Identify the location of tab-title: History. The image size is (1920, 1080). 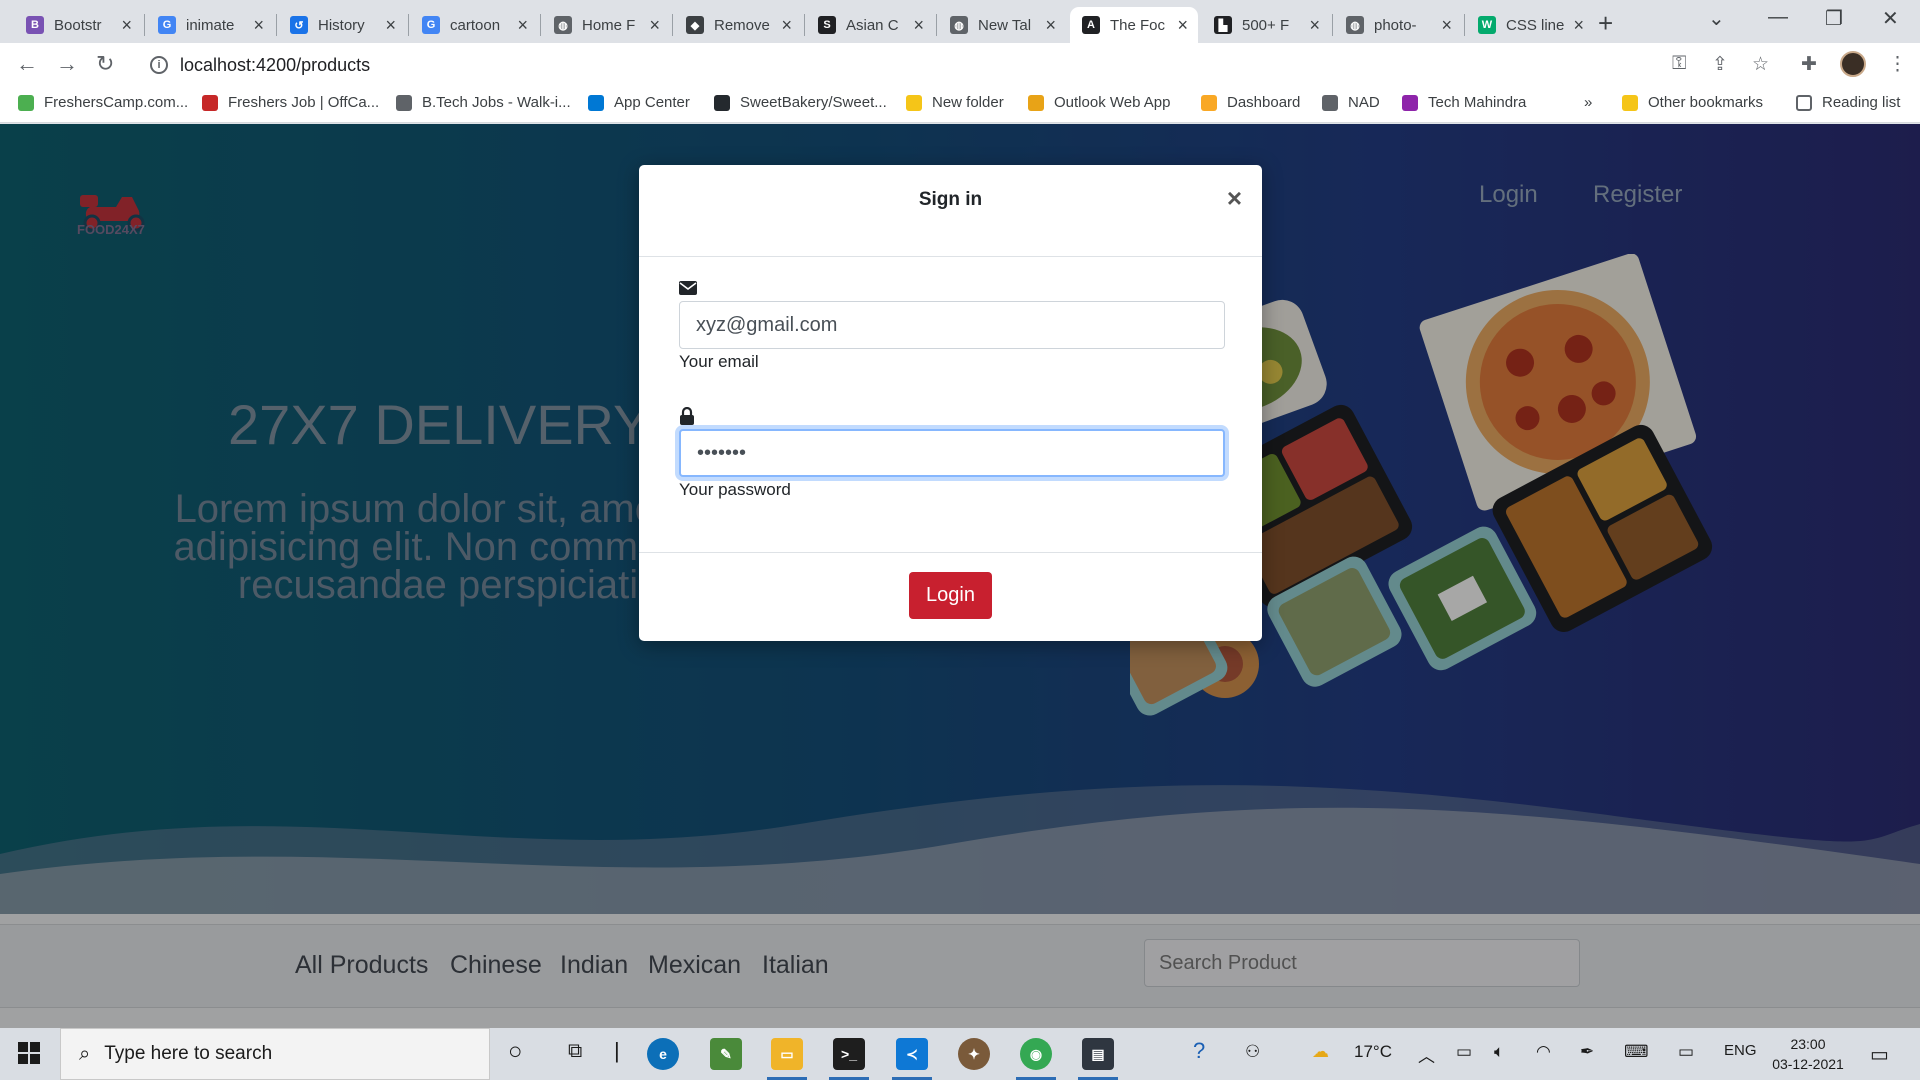
(341, 25).